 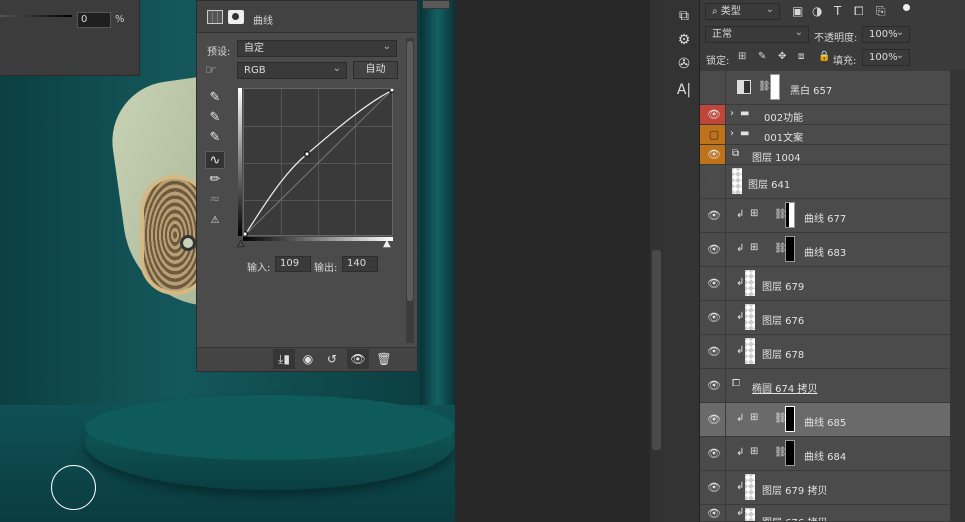 What do you see at coordinates (832, 59) in the screenshot?
I see `lock-row: 锁定: ⊞ ✎ ✥ ⧈ 🔒 填充: 100%` at bounding box center [832, 59].